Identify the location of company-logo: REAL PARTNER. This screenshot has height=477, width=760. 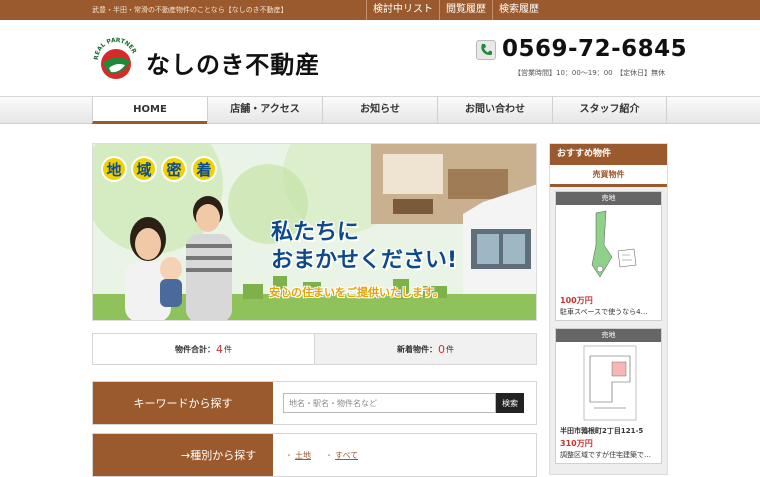
(116, 58).